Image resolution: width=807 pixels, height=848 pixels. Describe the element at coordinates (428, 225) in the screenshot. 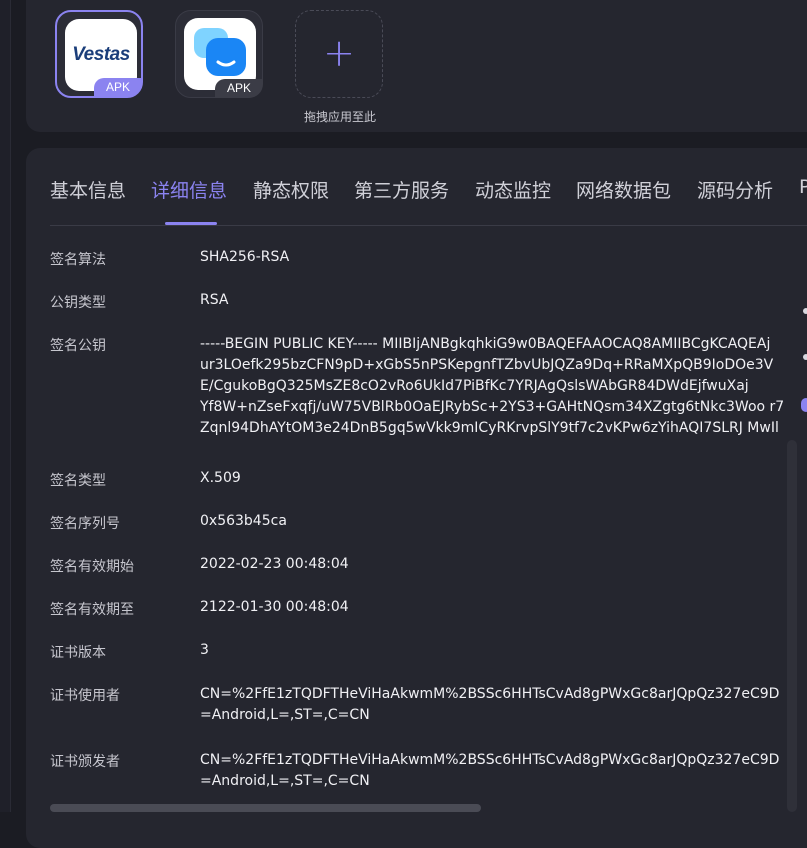

I see `tab-divider` at that location.